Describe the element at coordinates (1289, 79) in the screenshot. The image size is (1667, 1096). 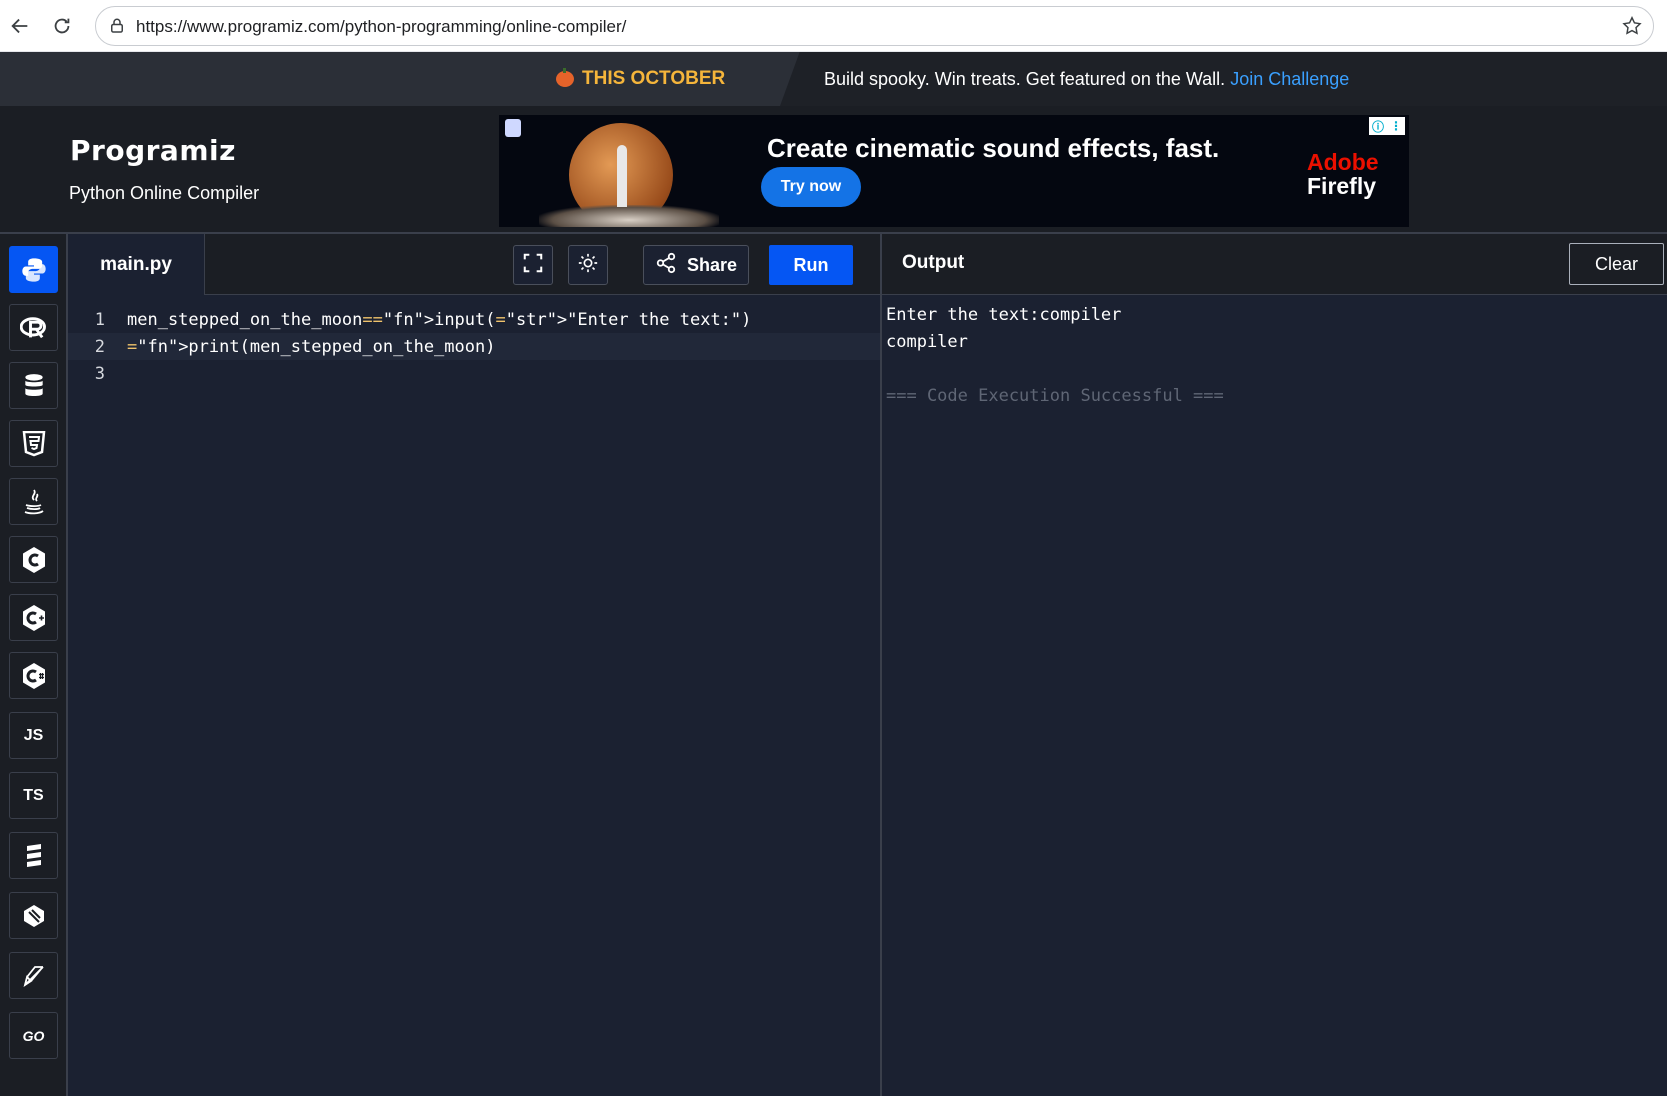
I see `join-challenge-link: Join Challenge` at that location.